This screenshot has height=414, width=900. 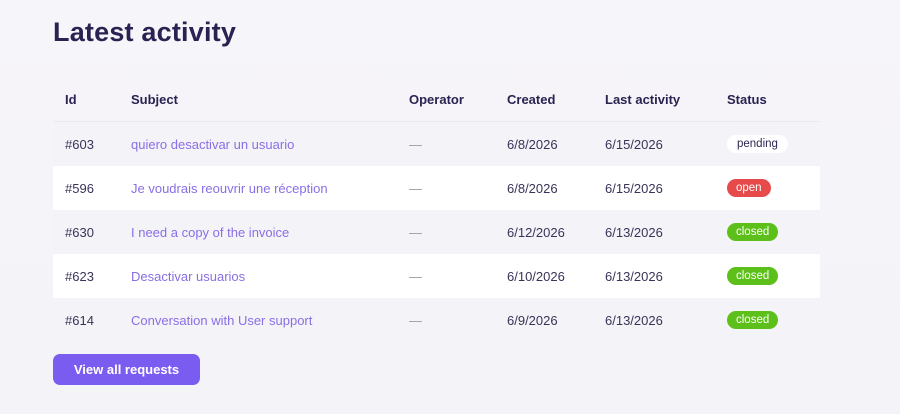 What do you see at coordinates (79, 276) in the screenshot?
I see `row-id: #623` at bounding box center [79, 276].